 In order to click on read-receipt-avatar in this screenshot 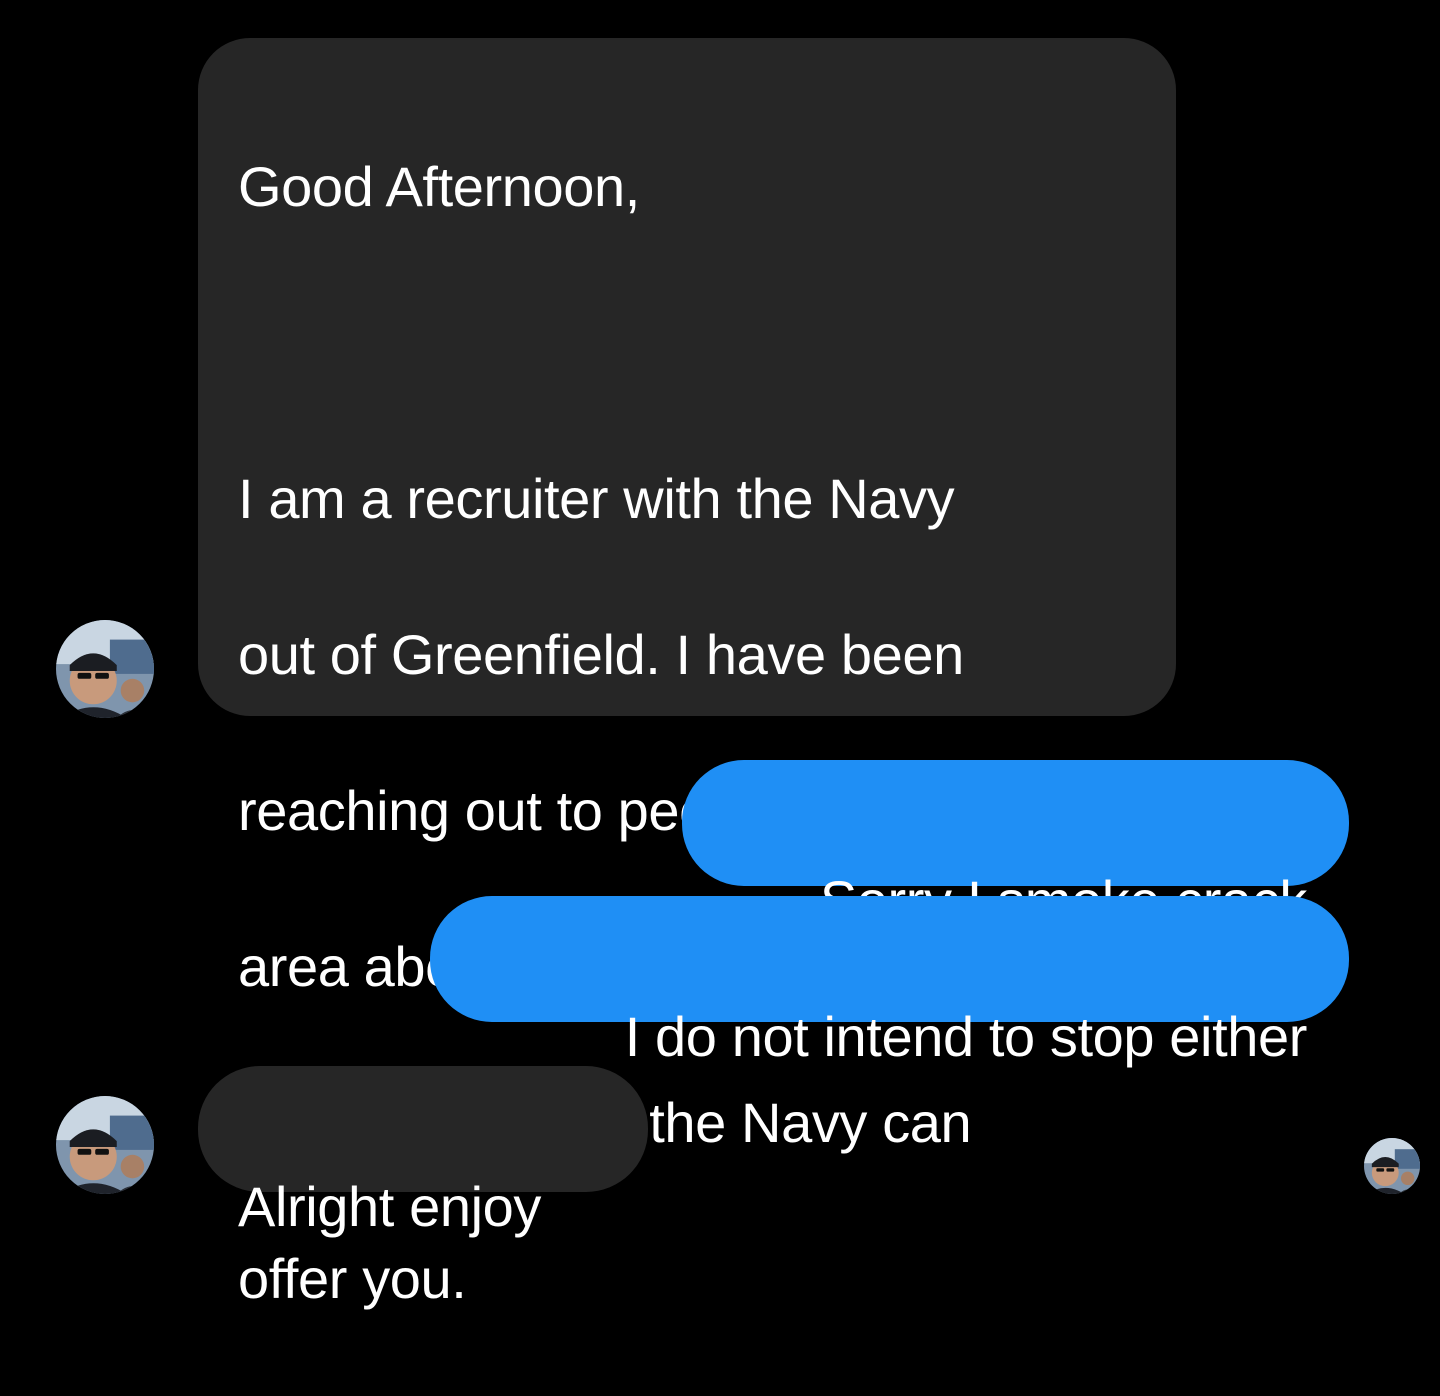, I will do `click(1392, 1166)`.